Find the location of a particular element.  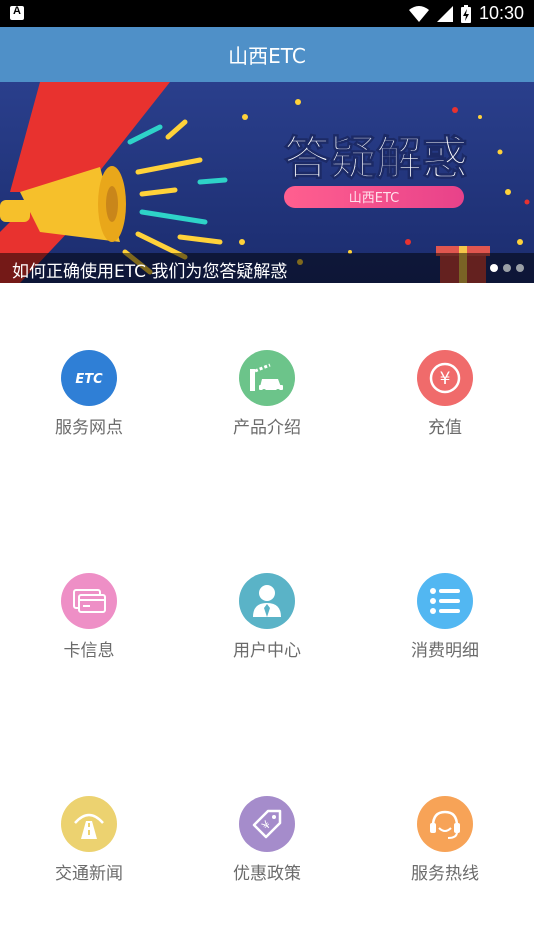

banner-headline: 答疑解惑 is located at coordinates (376, 158).